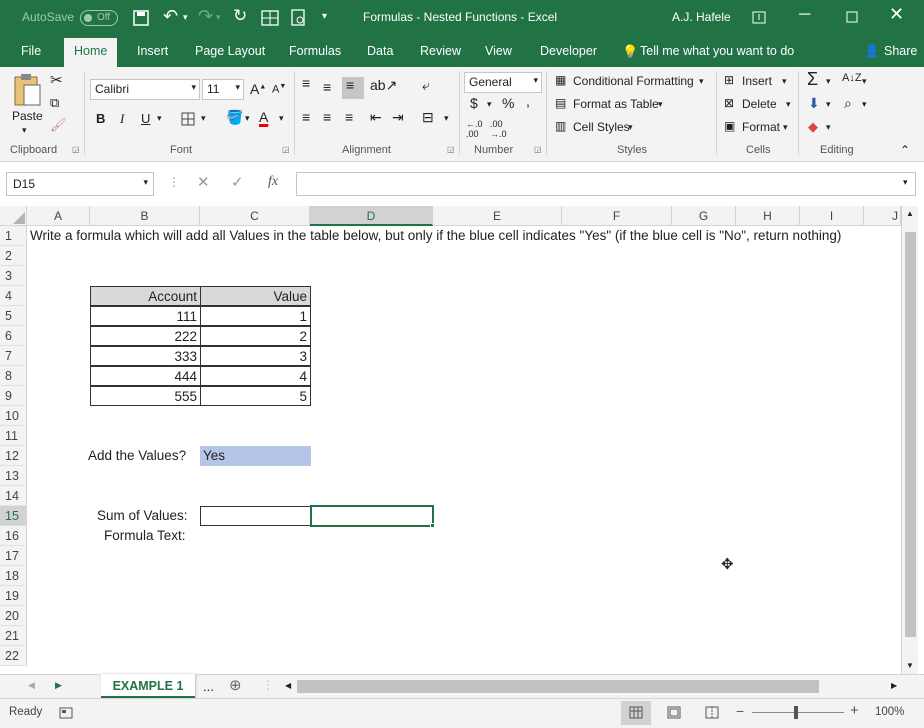  I want to click on increase-decimal-icon: ←.0.00, so click(474, 129).